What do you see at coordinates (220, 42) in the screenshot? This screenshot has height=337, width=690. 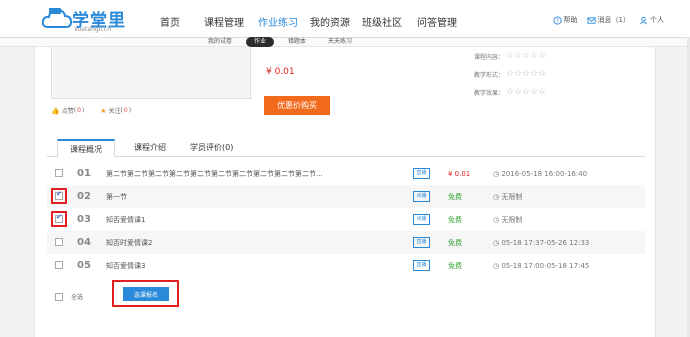 I see `subnav-my-papers: 我的试卷` at bounding box center [220, 42].